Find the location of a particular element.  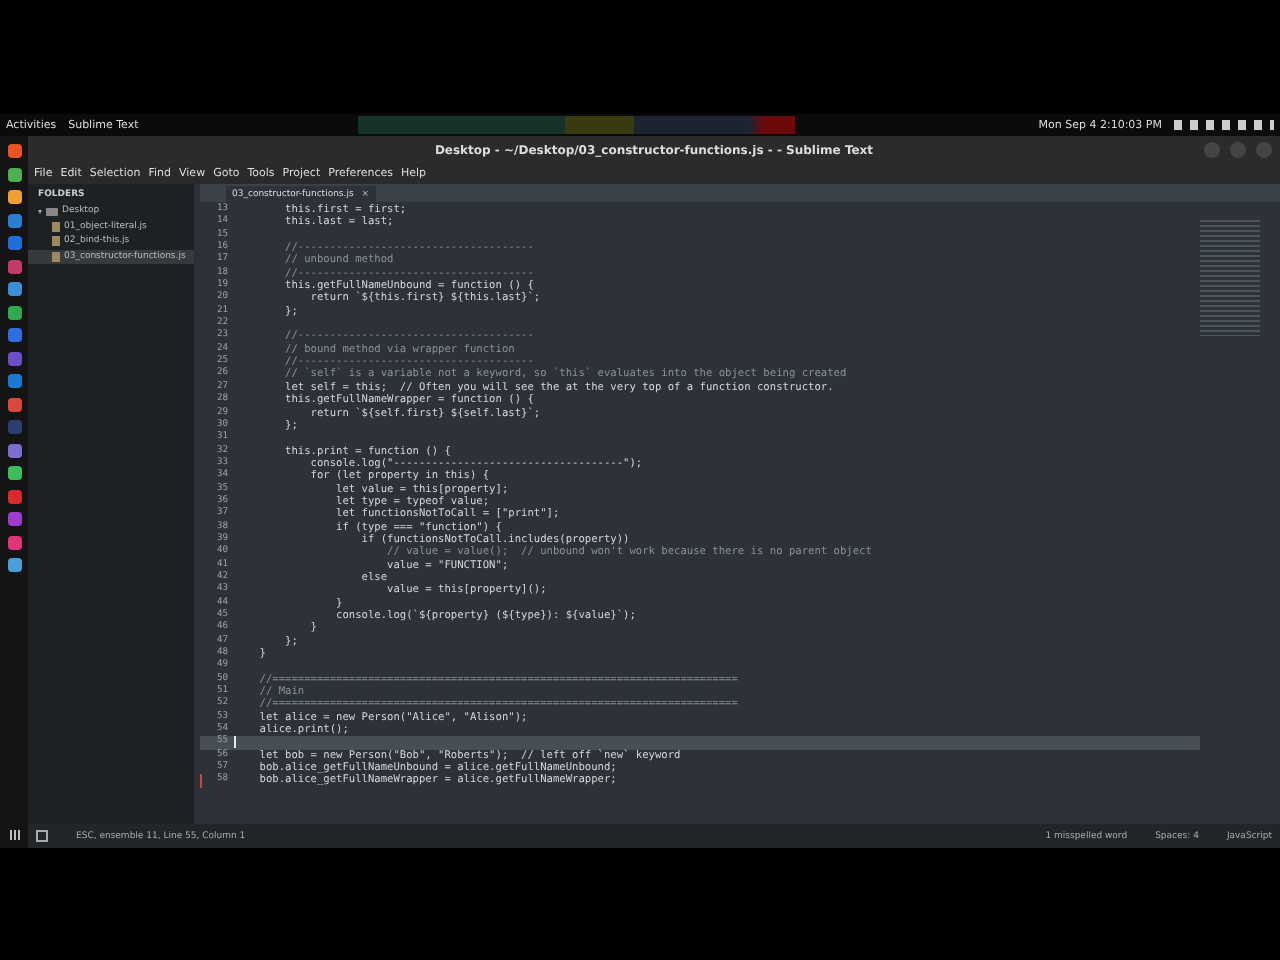

app-grid-icon is located at coordinates (14, 835).